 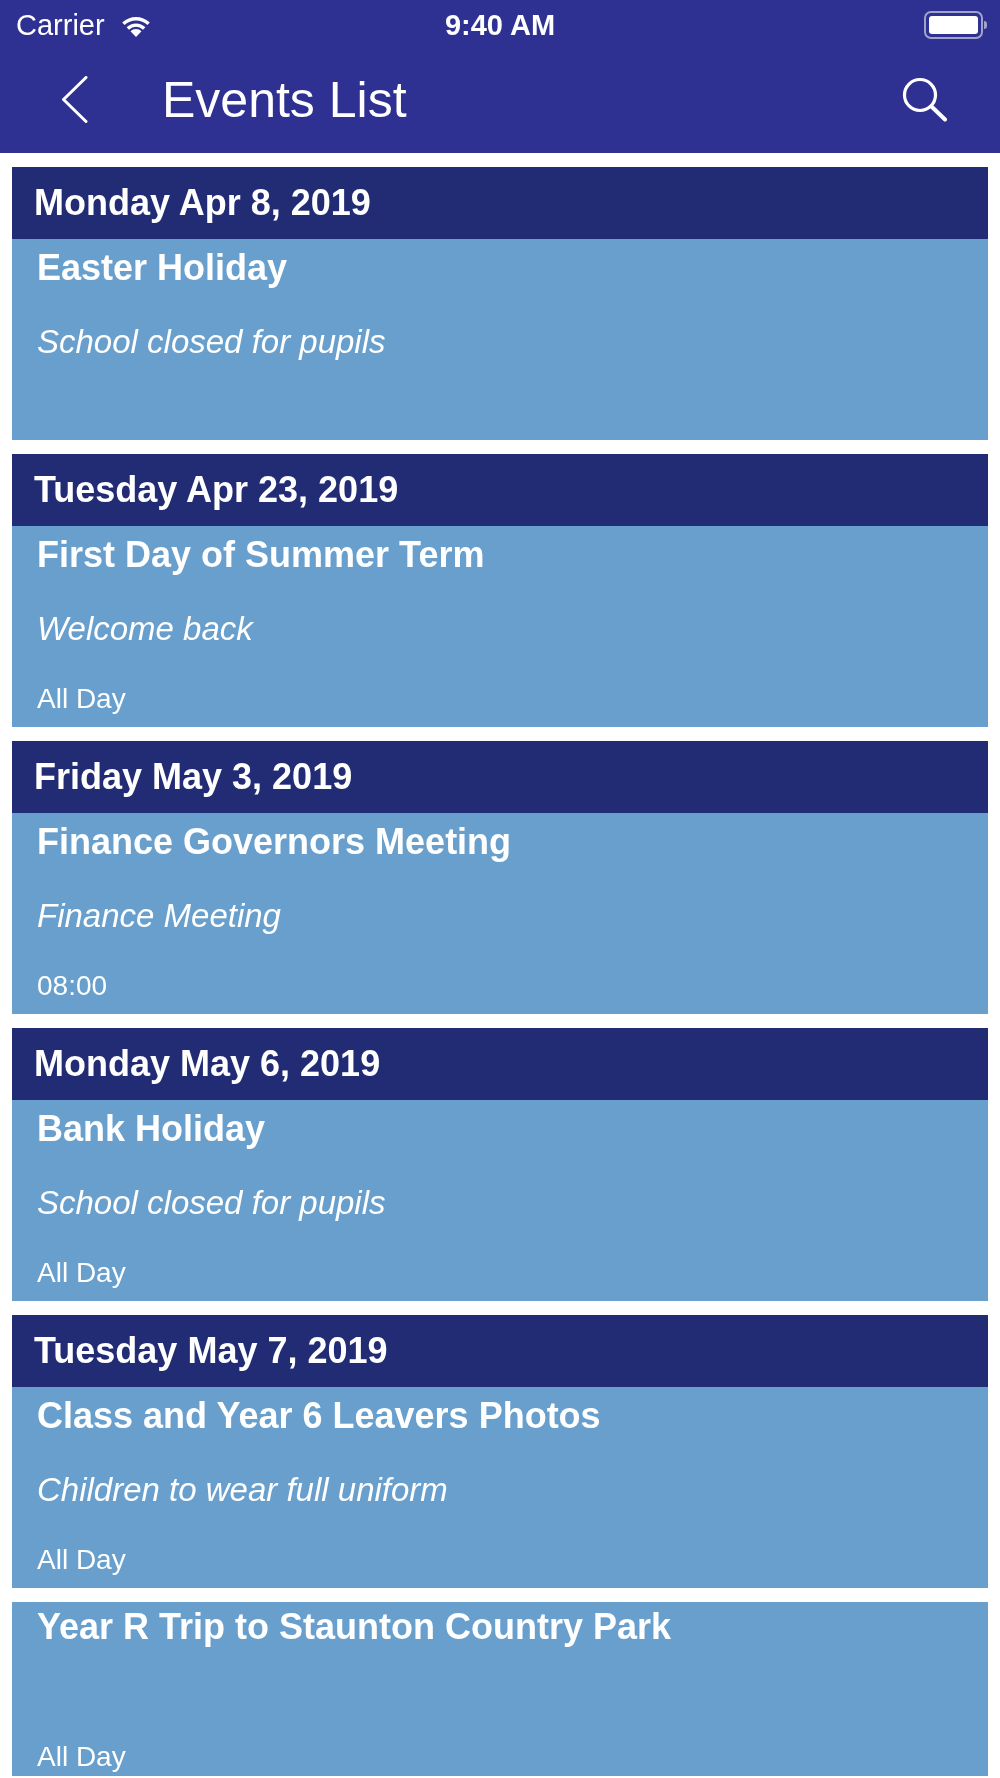 I want to click on carrier-label: Carrier, so click(x=60, y=25).